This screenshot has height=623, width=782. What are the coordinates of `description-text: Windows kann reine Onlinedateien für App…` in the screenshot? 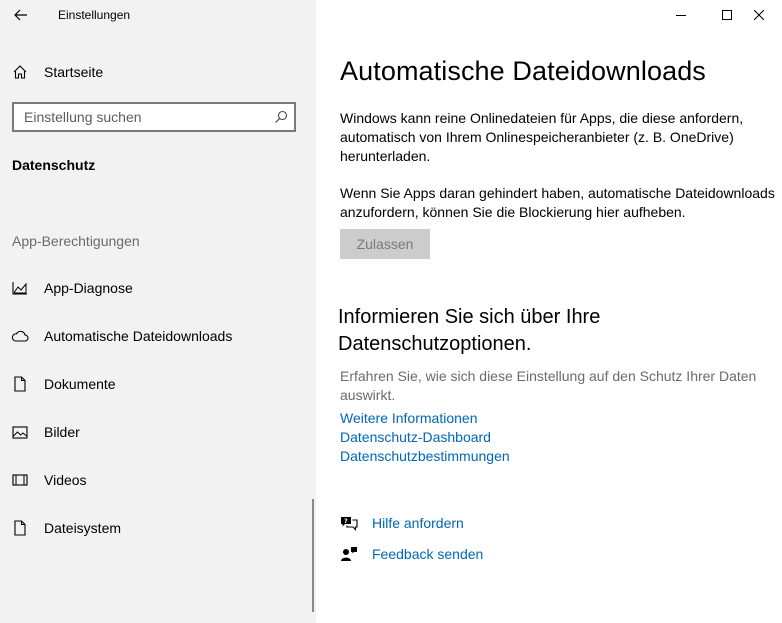 It's located at (542, 137).